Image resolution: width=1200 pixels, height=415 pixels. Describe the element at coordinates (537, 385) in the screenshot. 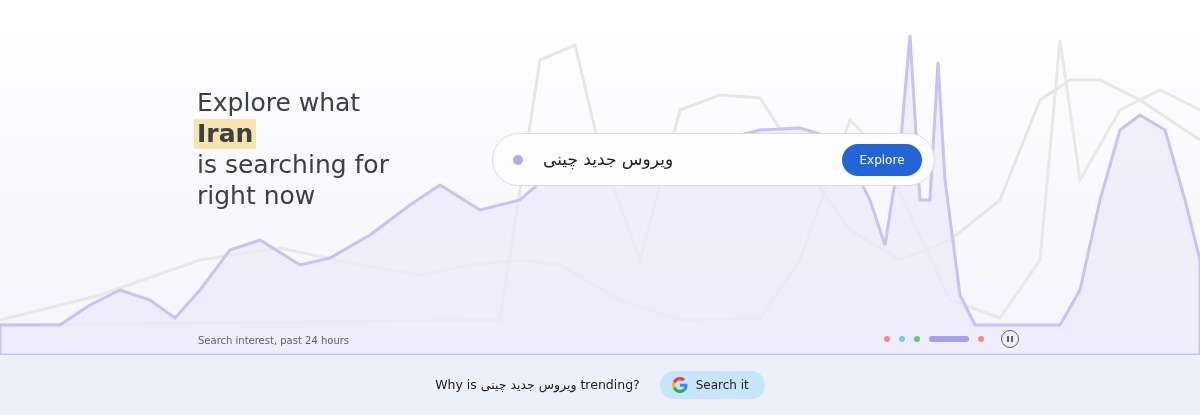

I see `trending-question: Why is ویروس جدید چینی trending?` at that location.